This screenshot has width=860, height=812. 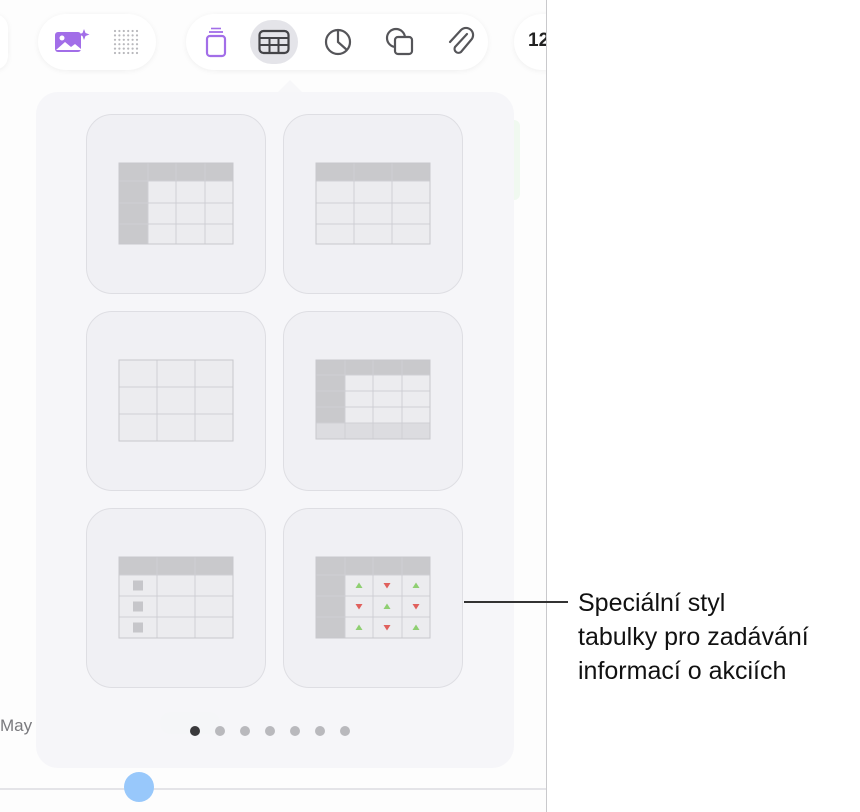 What do you see at coordinates (16, 725) in the screenshot?
I see `month-label: May` at bounding box center [16, 725].